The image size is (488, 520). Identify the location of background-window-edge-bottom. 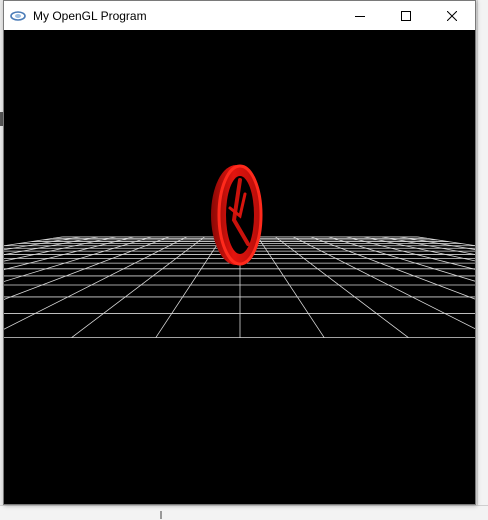
(244, 512).